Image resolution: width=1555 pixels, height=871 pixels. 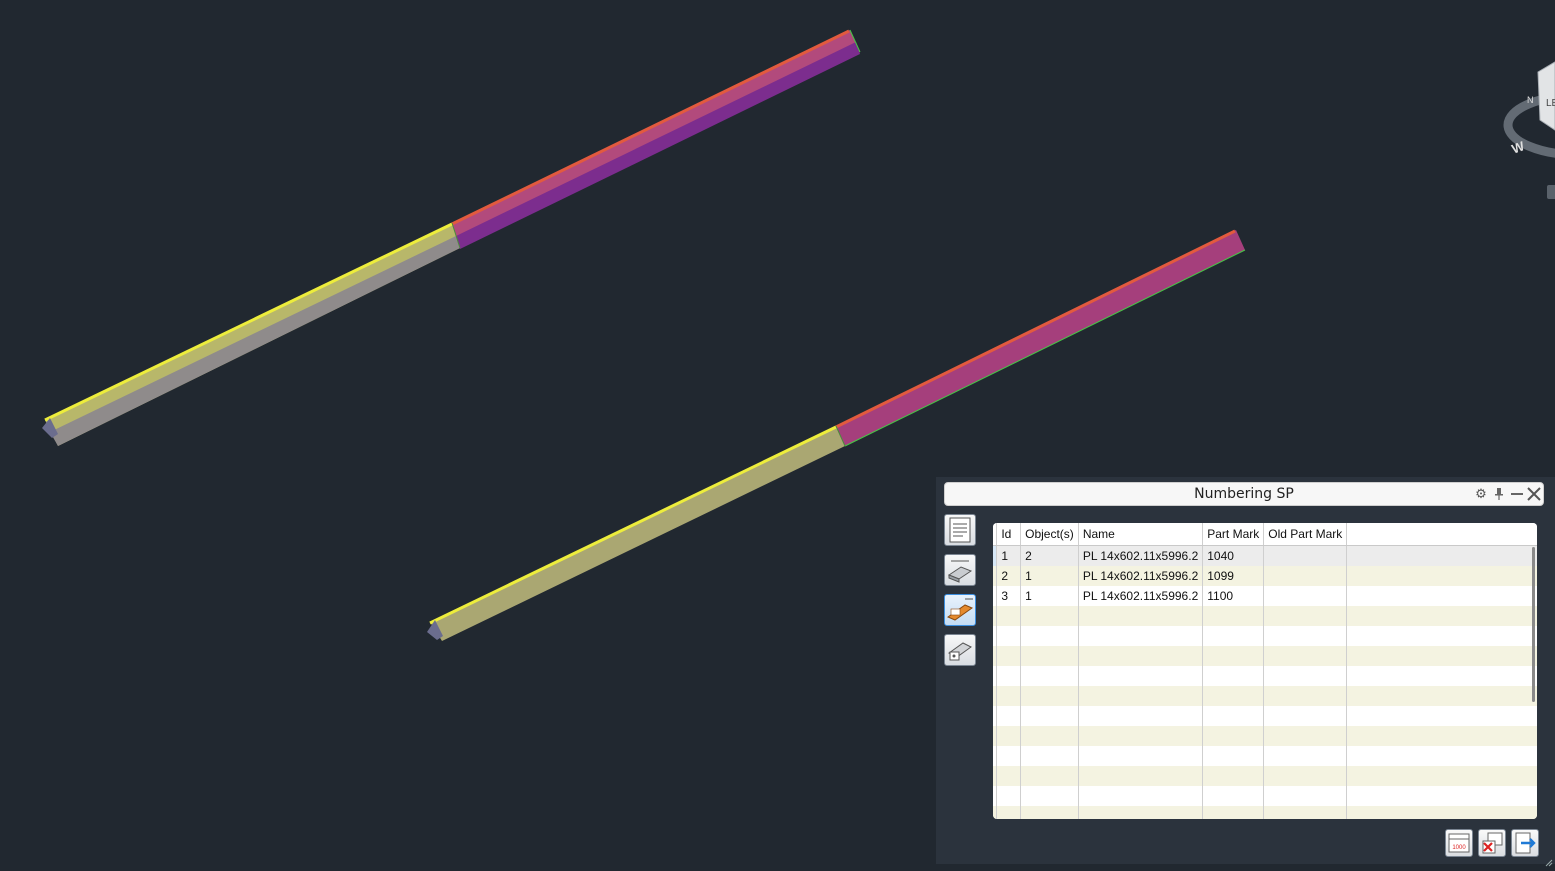 What do you see at coordinates (1244, 494) in the screenshot?
I see `palette-titlebar: Numbering SP ⚙` at bounding box center [1244, 494].